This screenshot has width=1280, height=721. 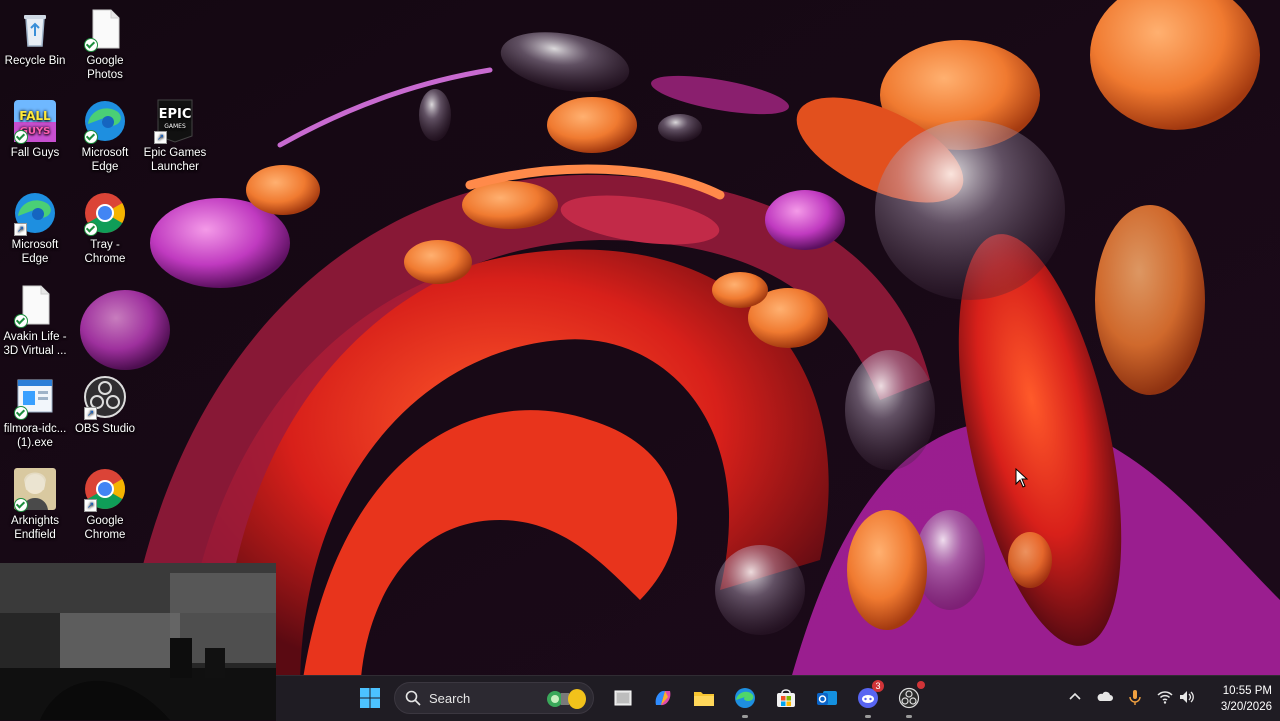 I want to click on obs-icon, so click(x=909, y=698).